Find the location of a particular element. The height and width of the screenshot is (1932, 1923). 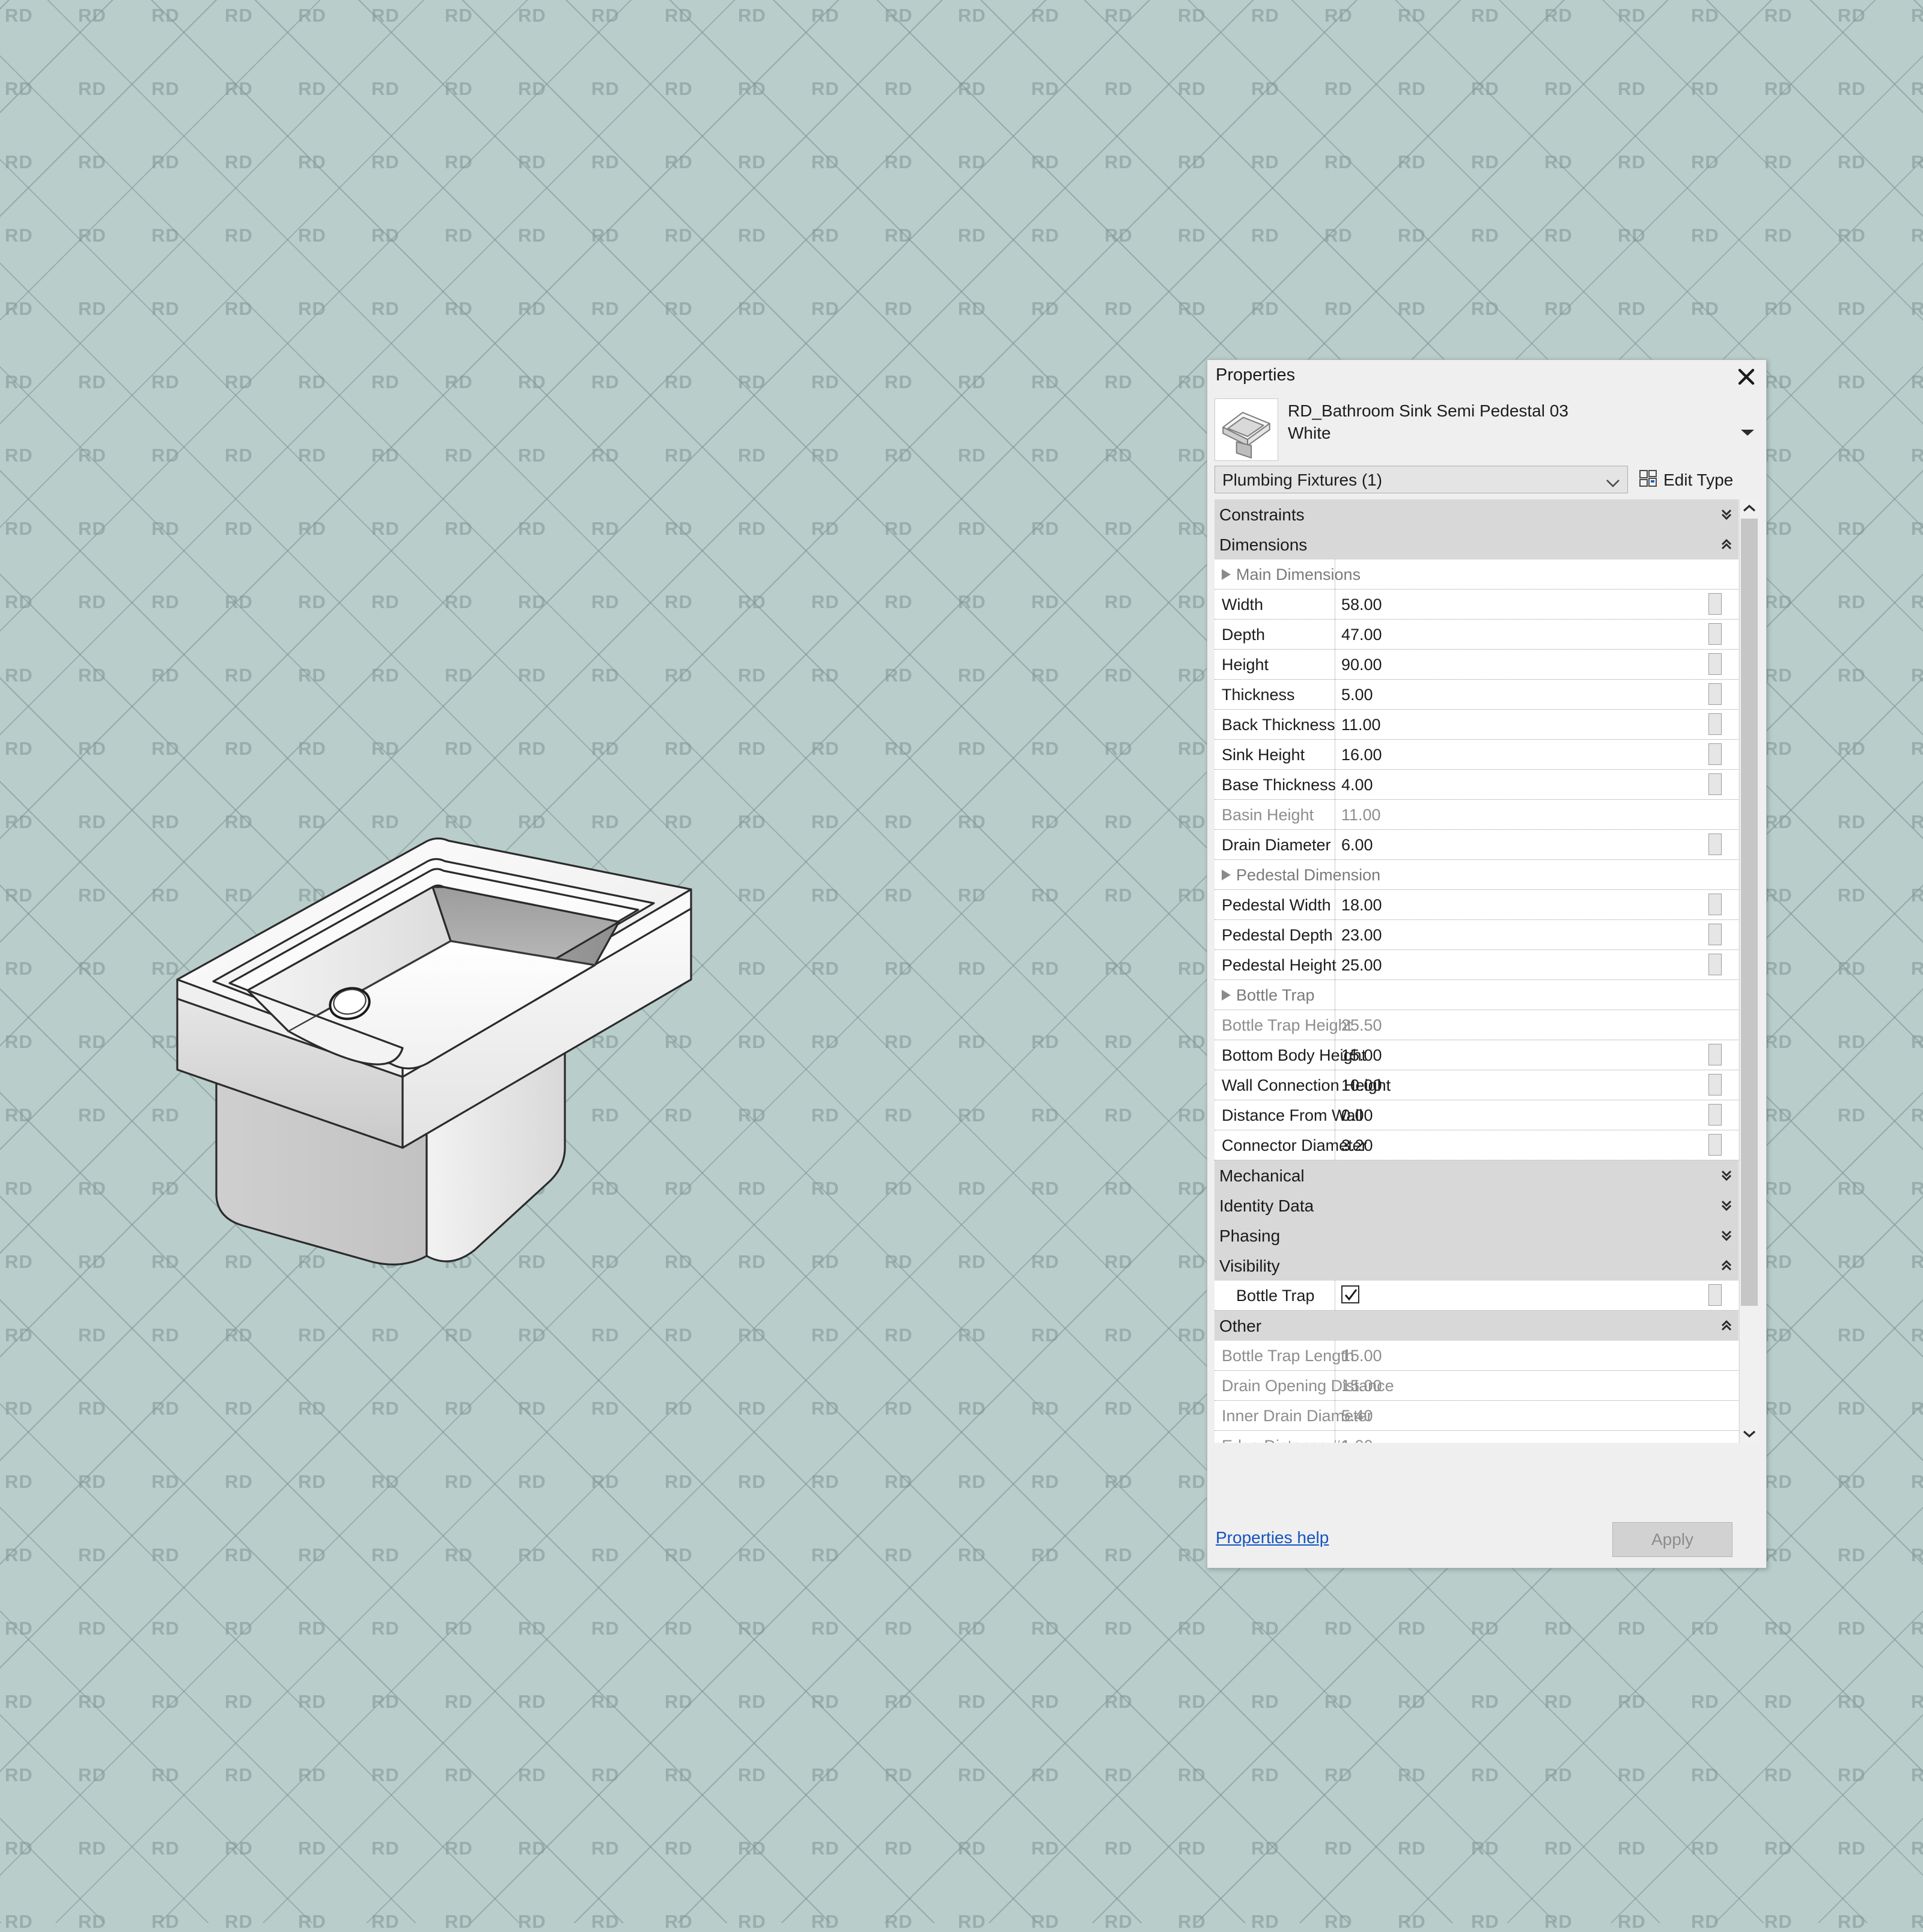

parameter-row: Sink Height 16.00 is located at coordinates (1476, 755).